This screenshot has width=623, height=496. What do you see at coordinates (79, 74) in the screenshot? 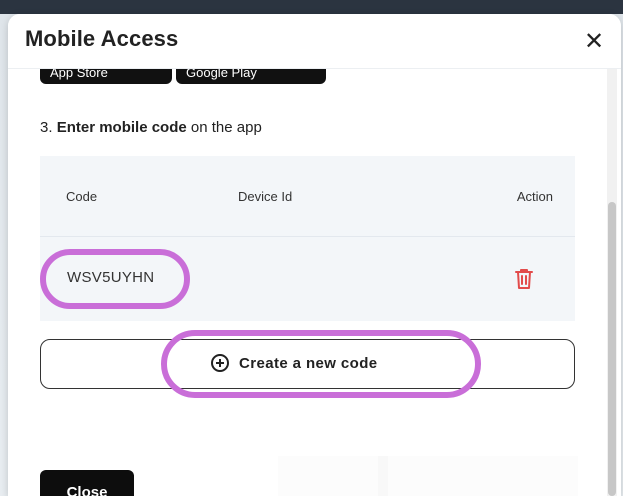
I see `app-store-label: App Store` at bounding box center [79, 74].